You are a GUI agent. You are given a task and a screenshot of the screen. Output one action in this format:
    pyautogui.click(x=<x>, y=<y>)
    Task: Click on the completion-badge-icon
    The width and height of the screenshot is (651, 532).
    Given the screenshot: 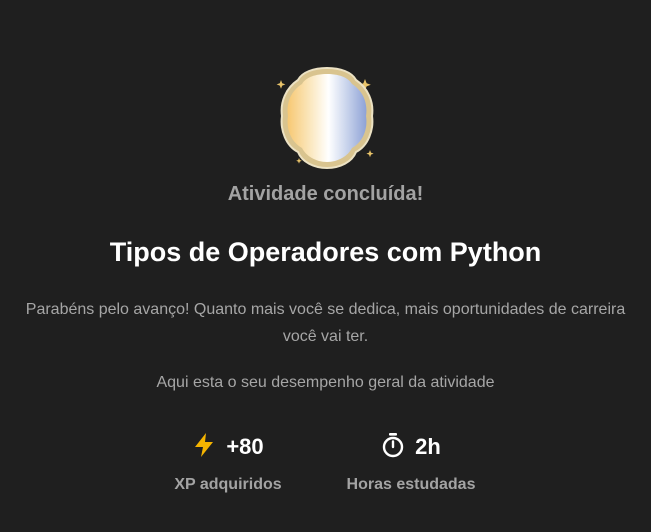 What is the action you would take?
    pyautogui.click(x=327, y=118)
    